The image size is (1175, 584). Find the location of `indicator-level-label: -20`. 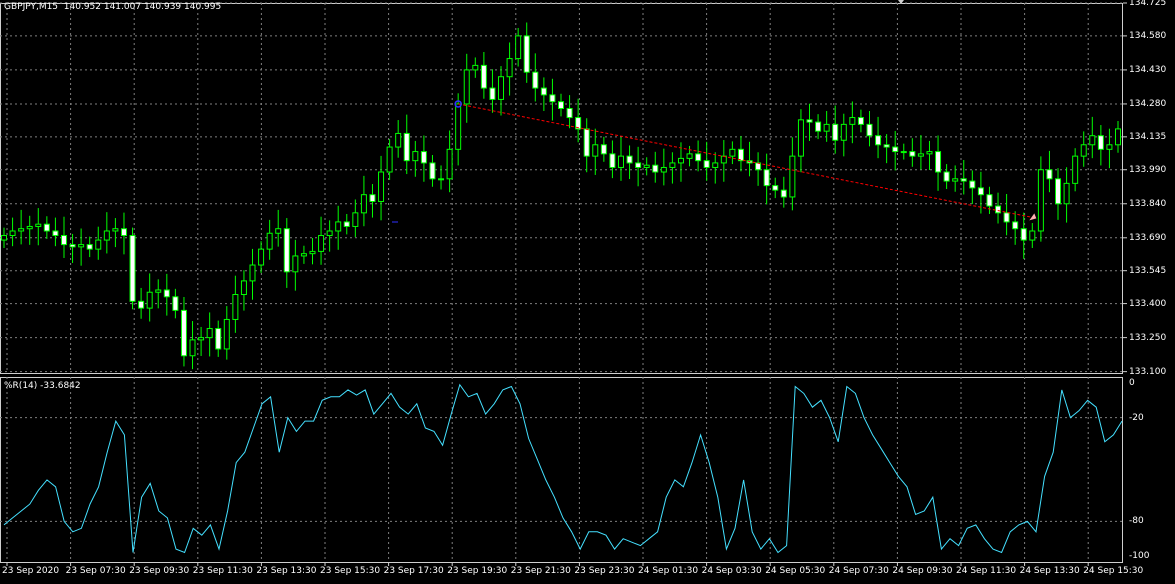

indicator-level-label: -20 is located at coordinates (1136, 417).